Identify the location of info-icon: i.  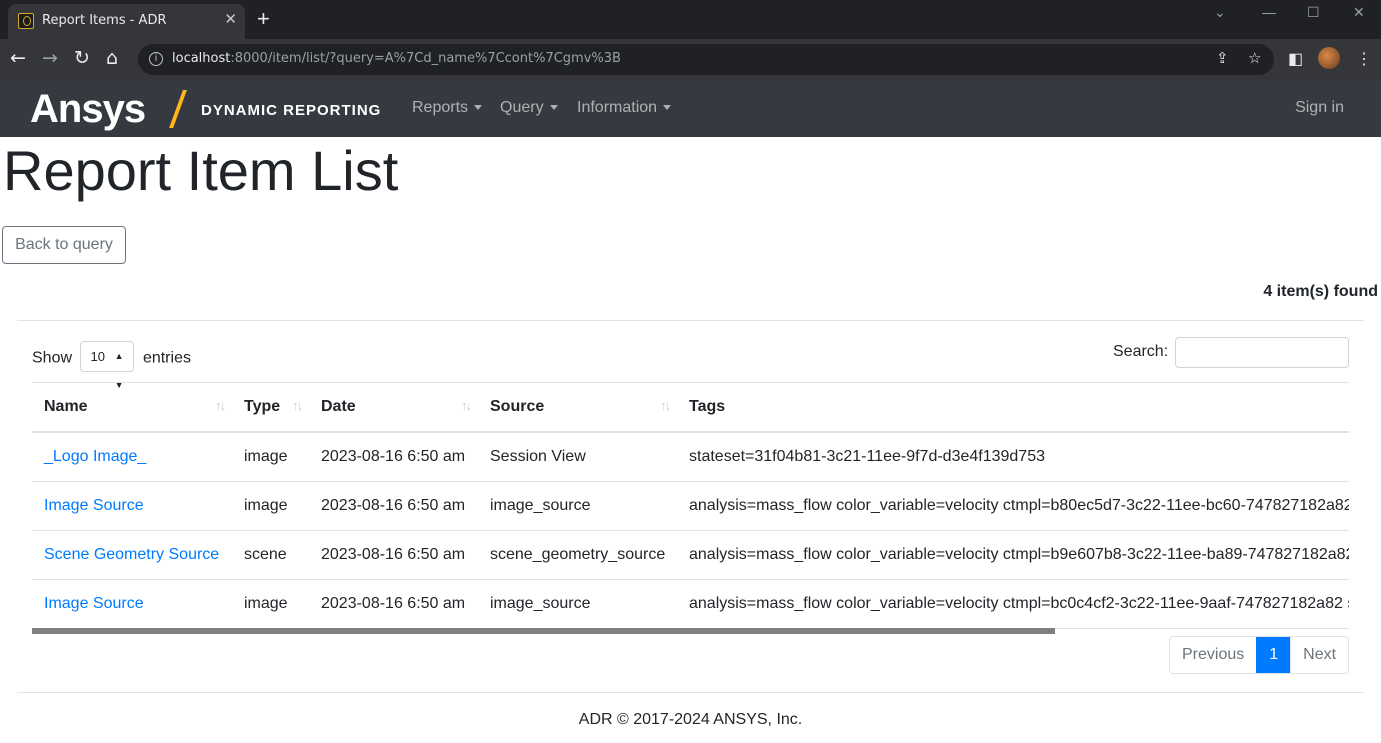
(156, 59).